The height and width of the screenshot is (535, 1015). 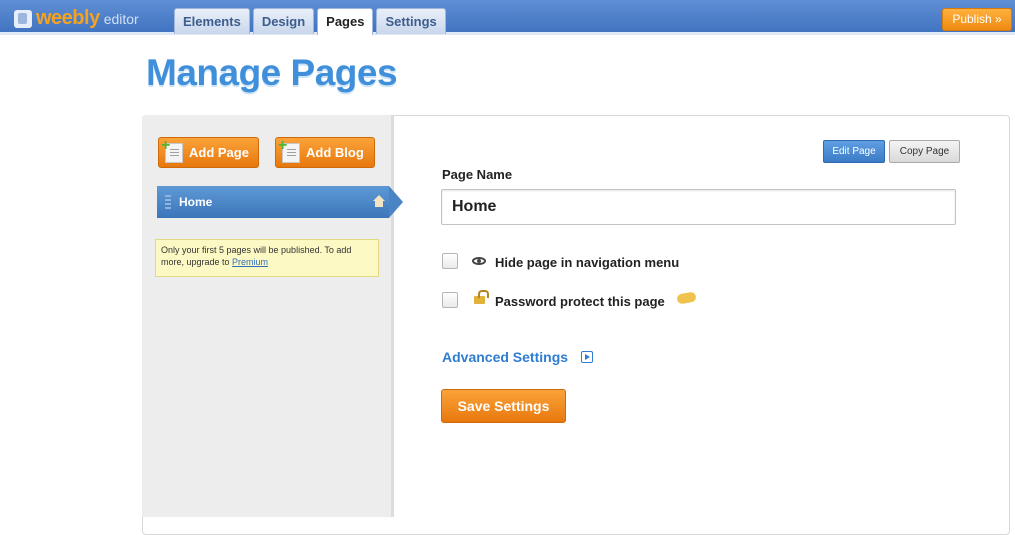 I want to click on sidebar-item-label: Home, so click(x=196, y=202).